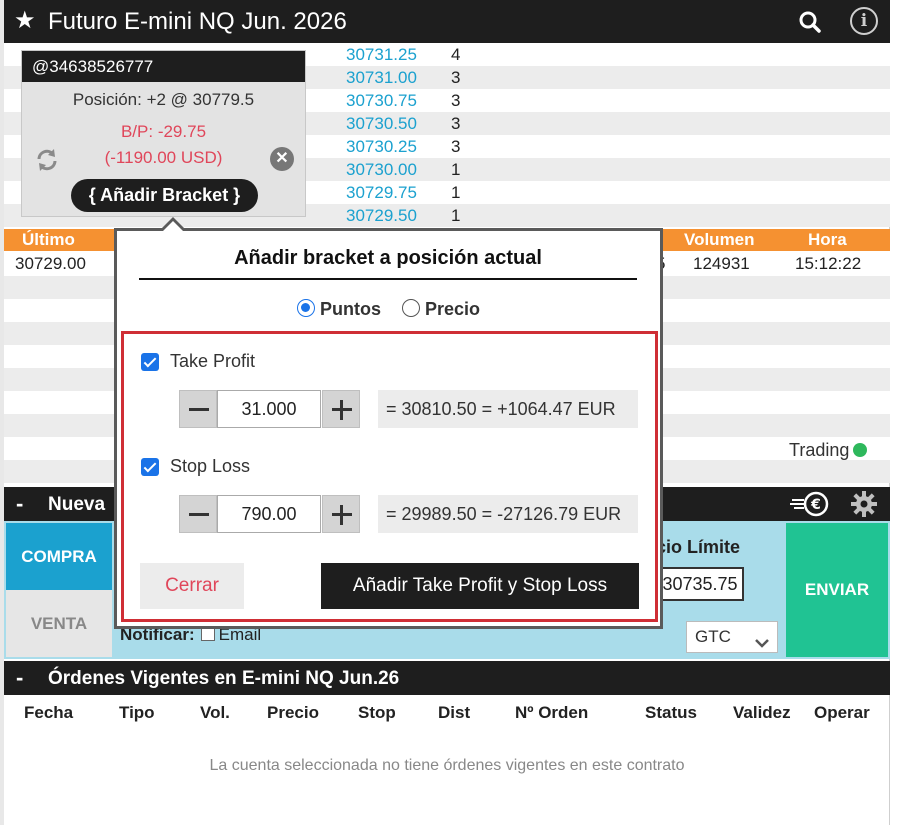  What do you see at coordinates (59, 623) in the screenshot?
I see `sell-button: VENTA` at bounding box center [59, 623].